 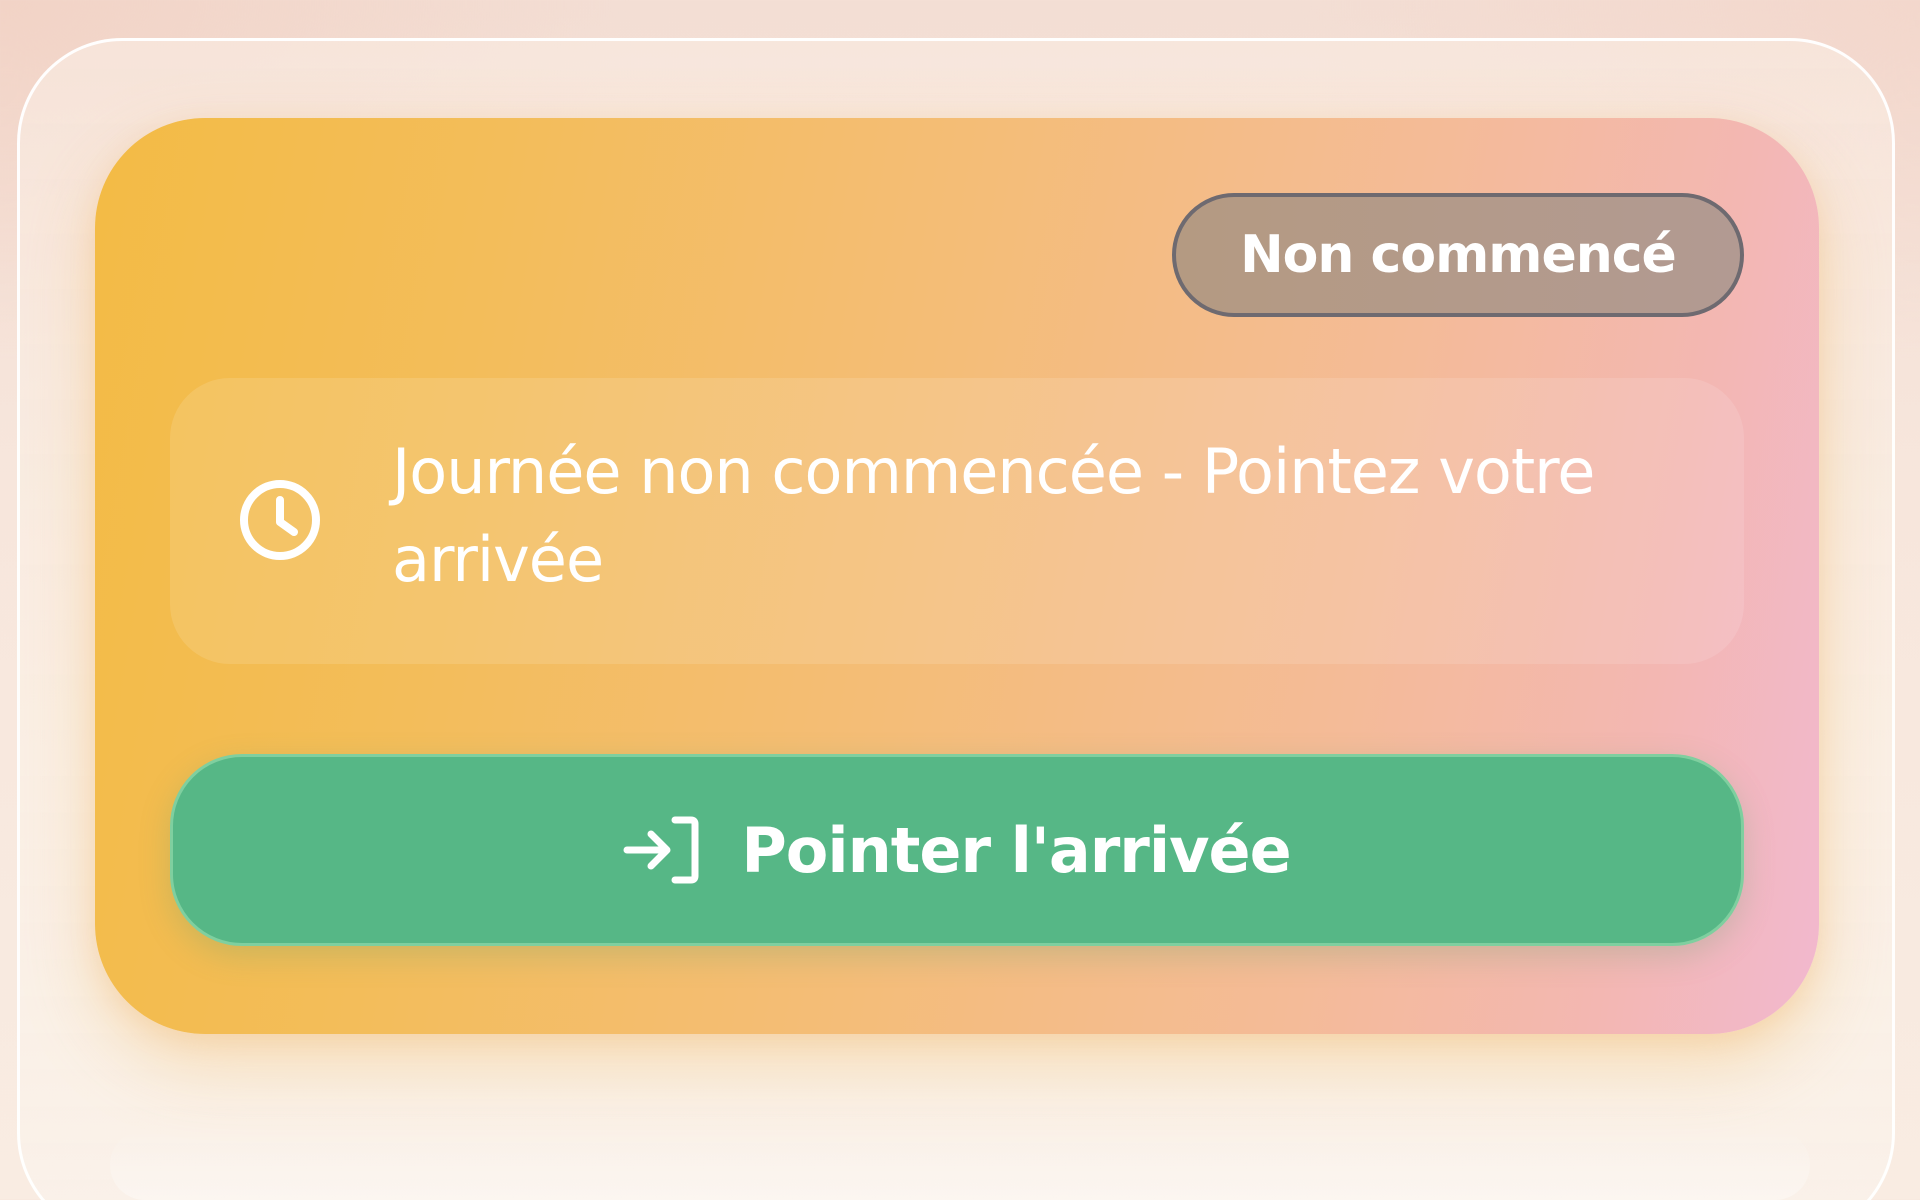 What do you see at coordinates (661, 850) in the screenshot?
I see `login-icon` at bounding box center [661, 850].